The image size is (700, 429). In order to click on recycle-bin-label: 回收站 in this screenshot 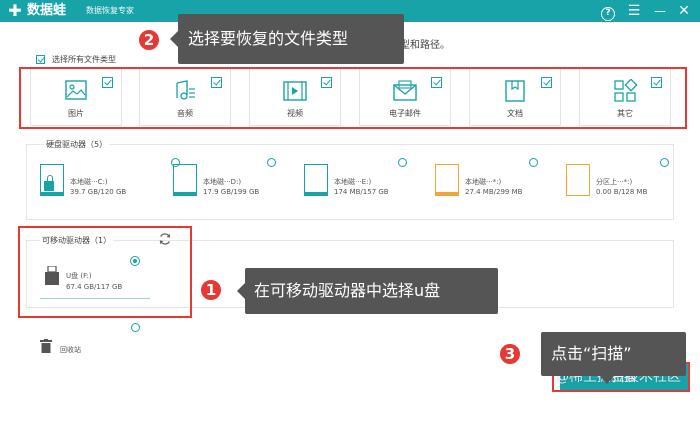, I will do `click(70, 350)`.